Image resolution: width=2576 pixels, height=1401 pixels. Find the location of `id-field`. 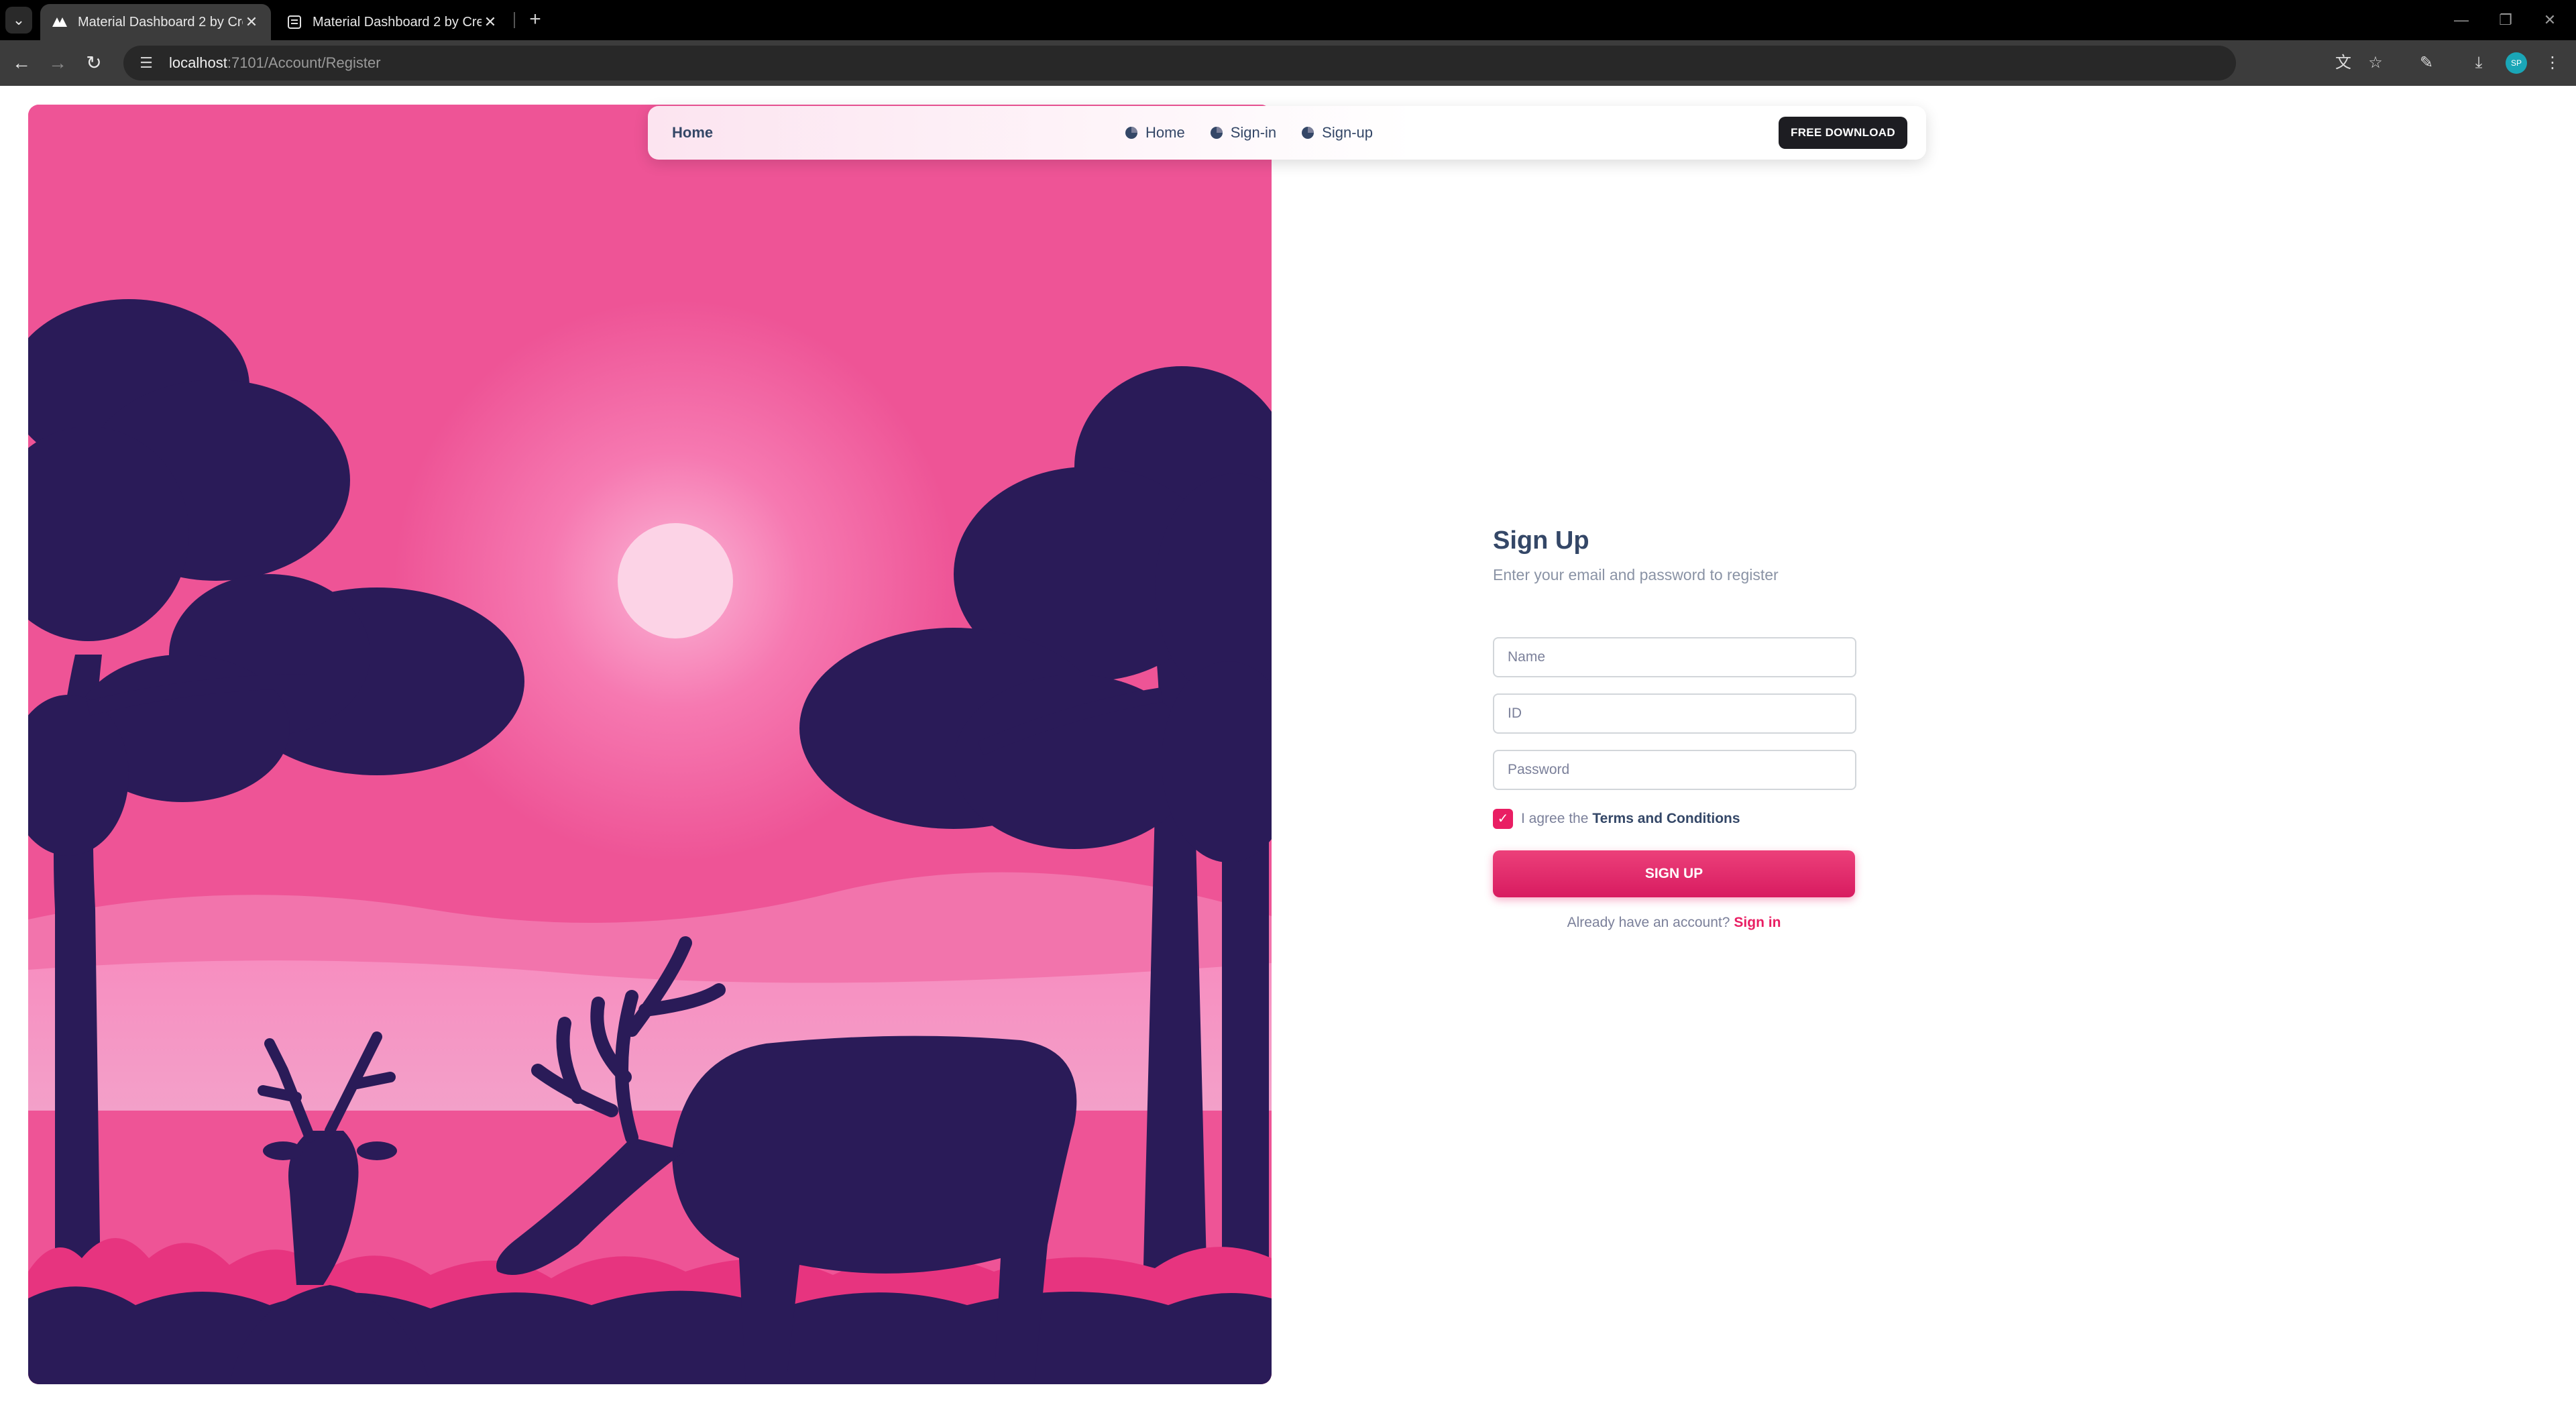

id-field is located at coordinates (1674, 713).